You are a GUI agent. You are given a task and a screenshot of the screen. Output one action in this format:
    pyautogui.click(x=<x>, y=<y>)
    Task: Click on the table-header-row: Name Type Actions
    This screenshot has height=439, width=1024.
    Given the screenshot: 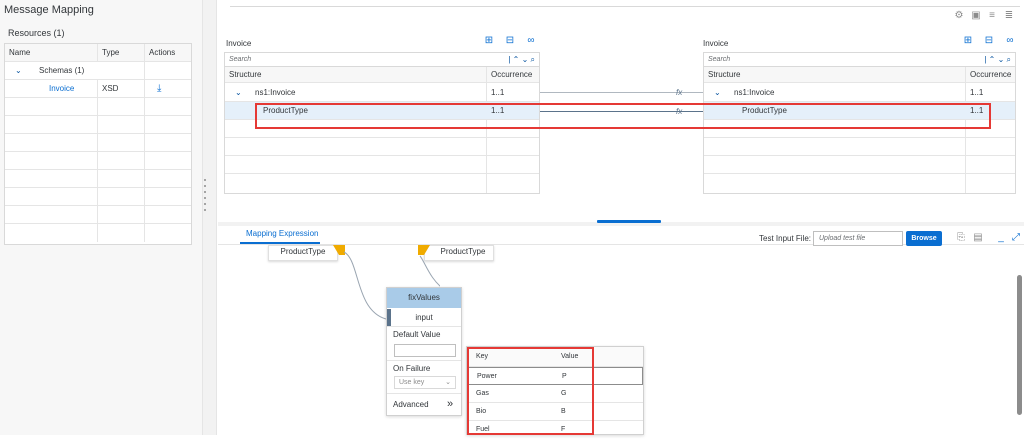 What is the action you would take?
    pyautogui.click(x=98, y=53)
    